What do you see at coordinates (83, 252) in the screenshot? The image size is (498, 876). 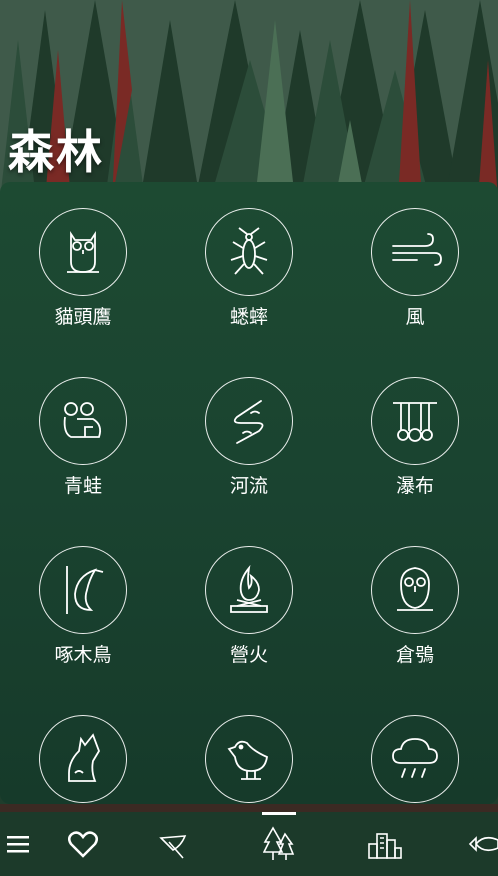 I see `owl-icon` at bounding box center [83, 252].